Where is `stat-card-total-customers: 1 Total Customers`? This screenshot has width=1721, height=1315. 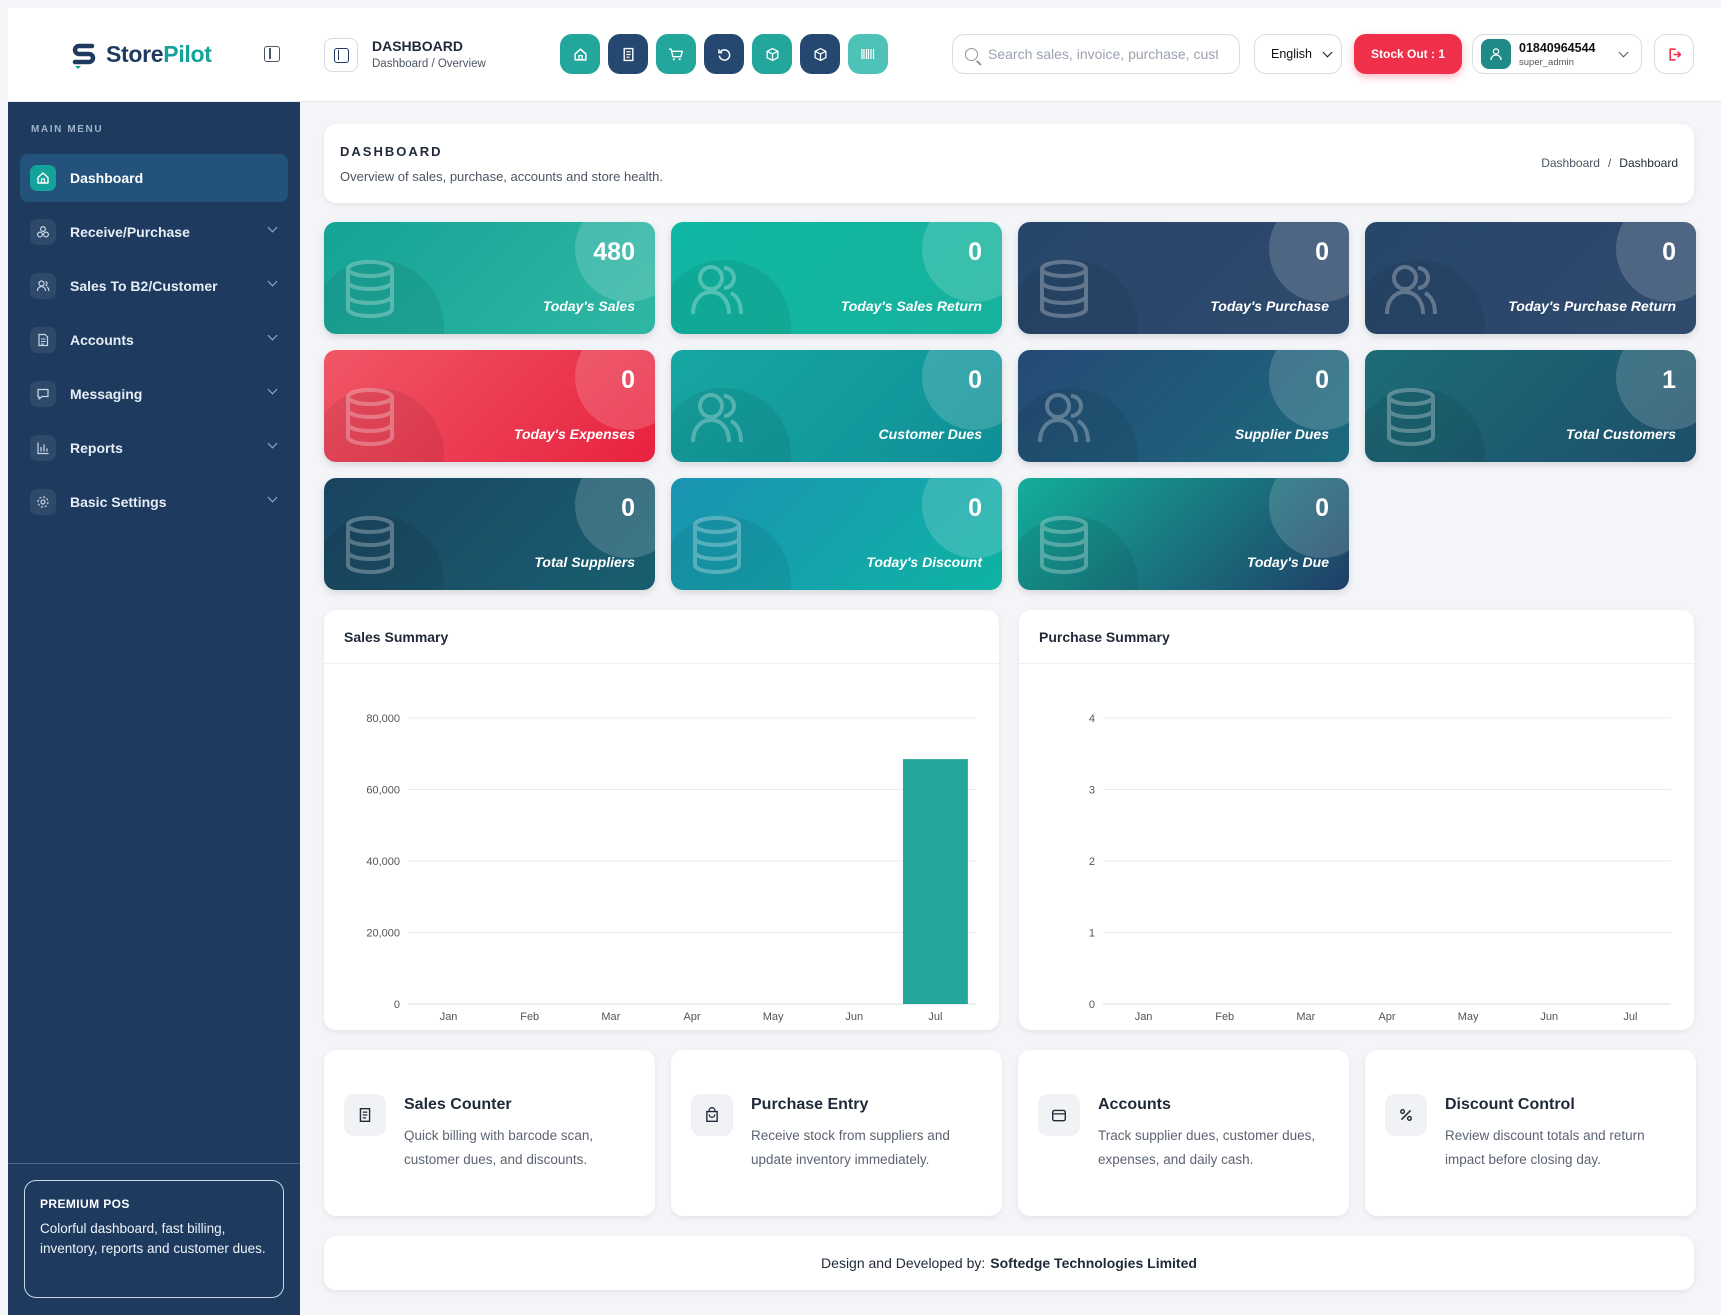
stat-card-total-customers: 1 Total Customers is located at coordinates (1530, 406).